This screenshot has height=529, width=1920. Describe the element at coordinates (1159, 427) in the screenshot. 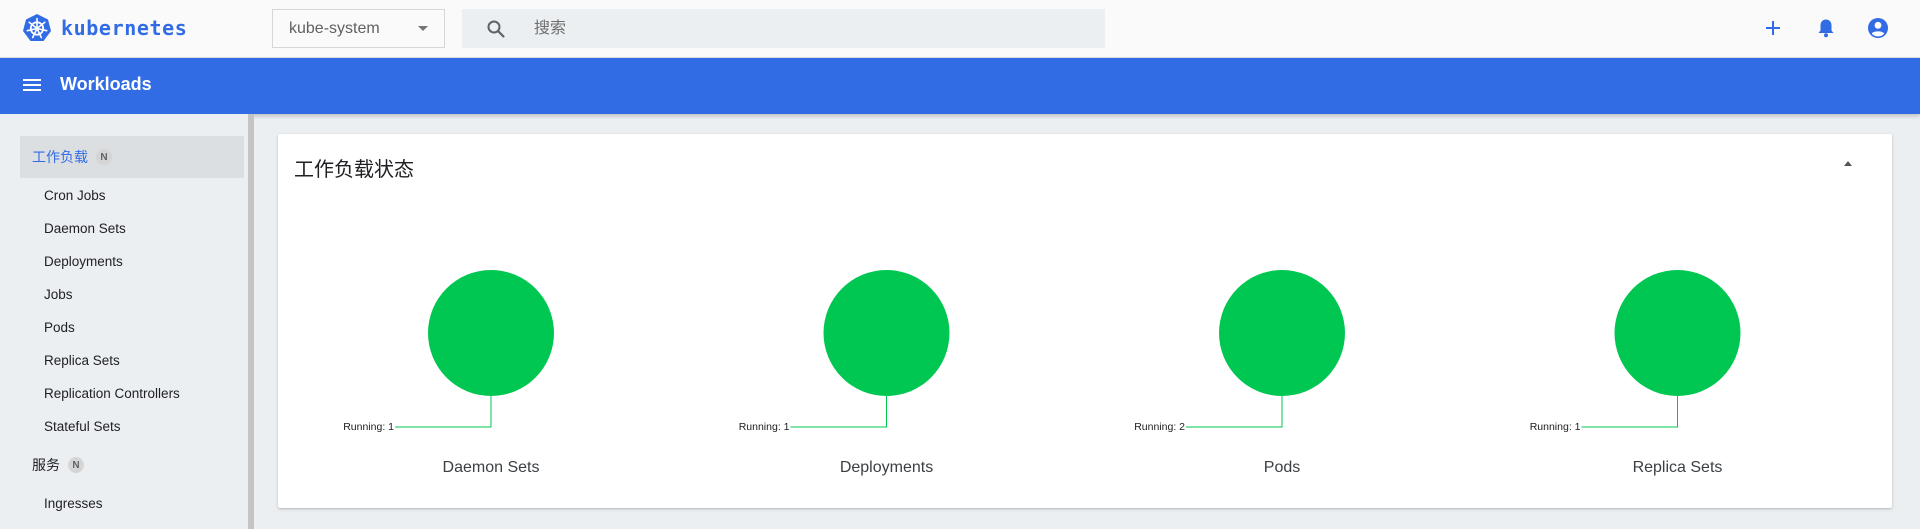

I see `pods-slice-label: Running: 2` at that location.